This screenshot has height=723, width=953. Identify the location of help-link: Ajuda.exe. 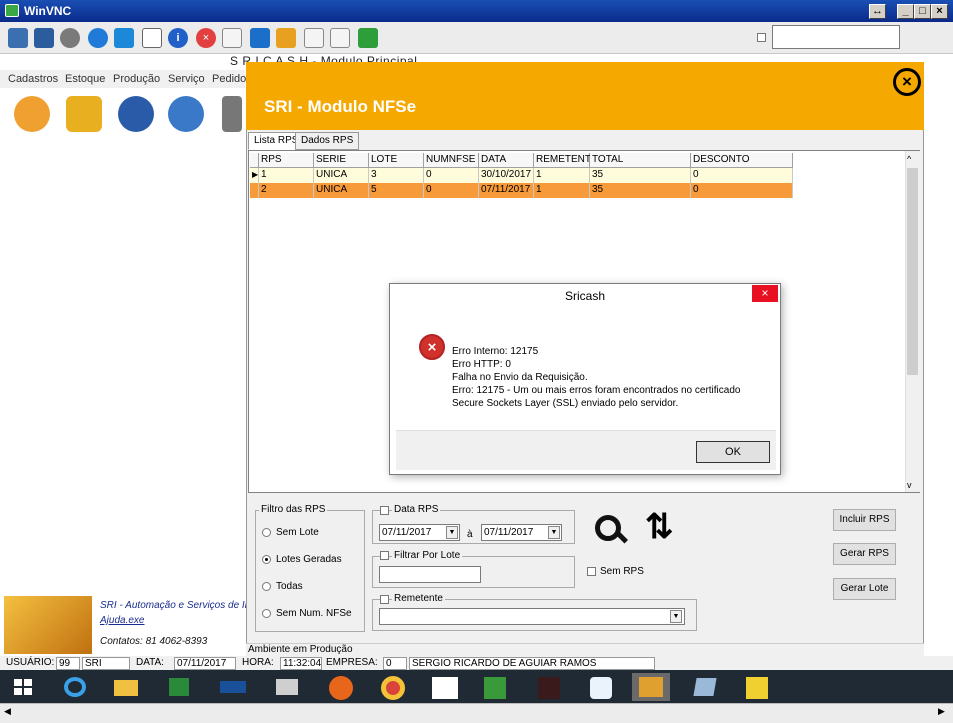
(122, 620).